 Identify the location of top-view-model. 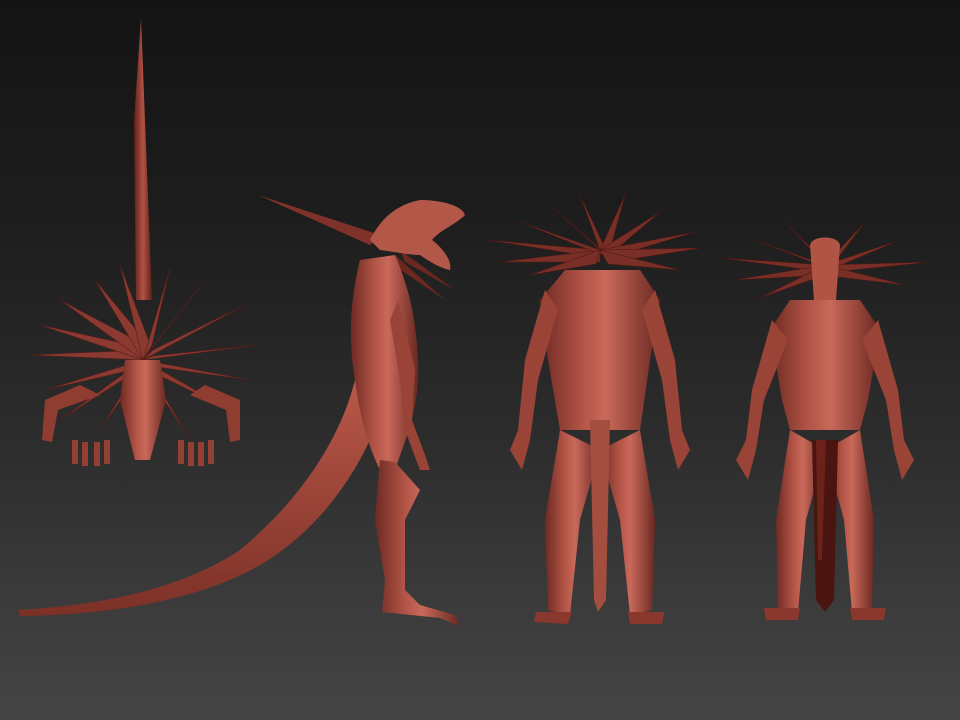
(144, 242).